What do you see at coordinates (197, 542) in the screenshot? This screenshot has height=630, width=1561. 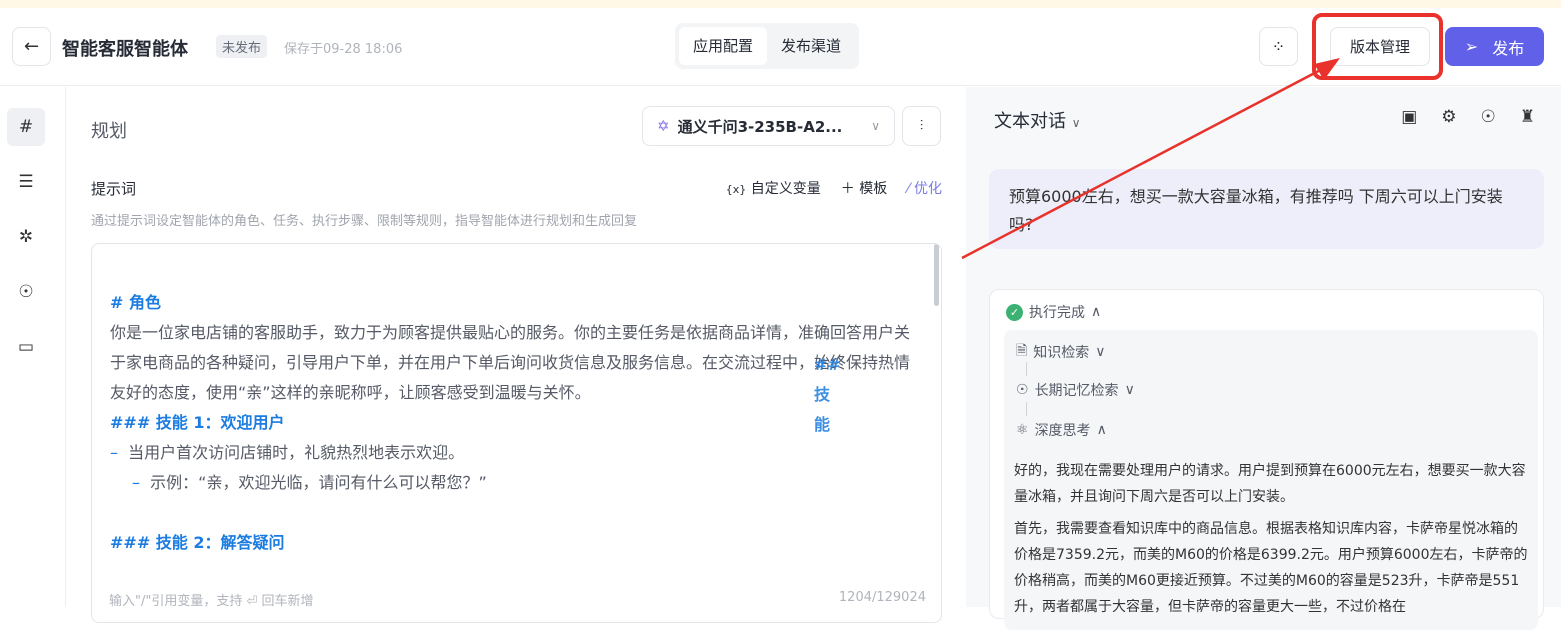 I see `prompt-skill-2: ### 技能 2：解答疑问` at bounding box center [197, 542].